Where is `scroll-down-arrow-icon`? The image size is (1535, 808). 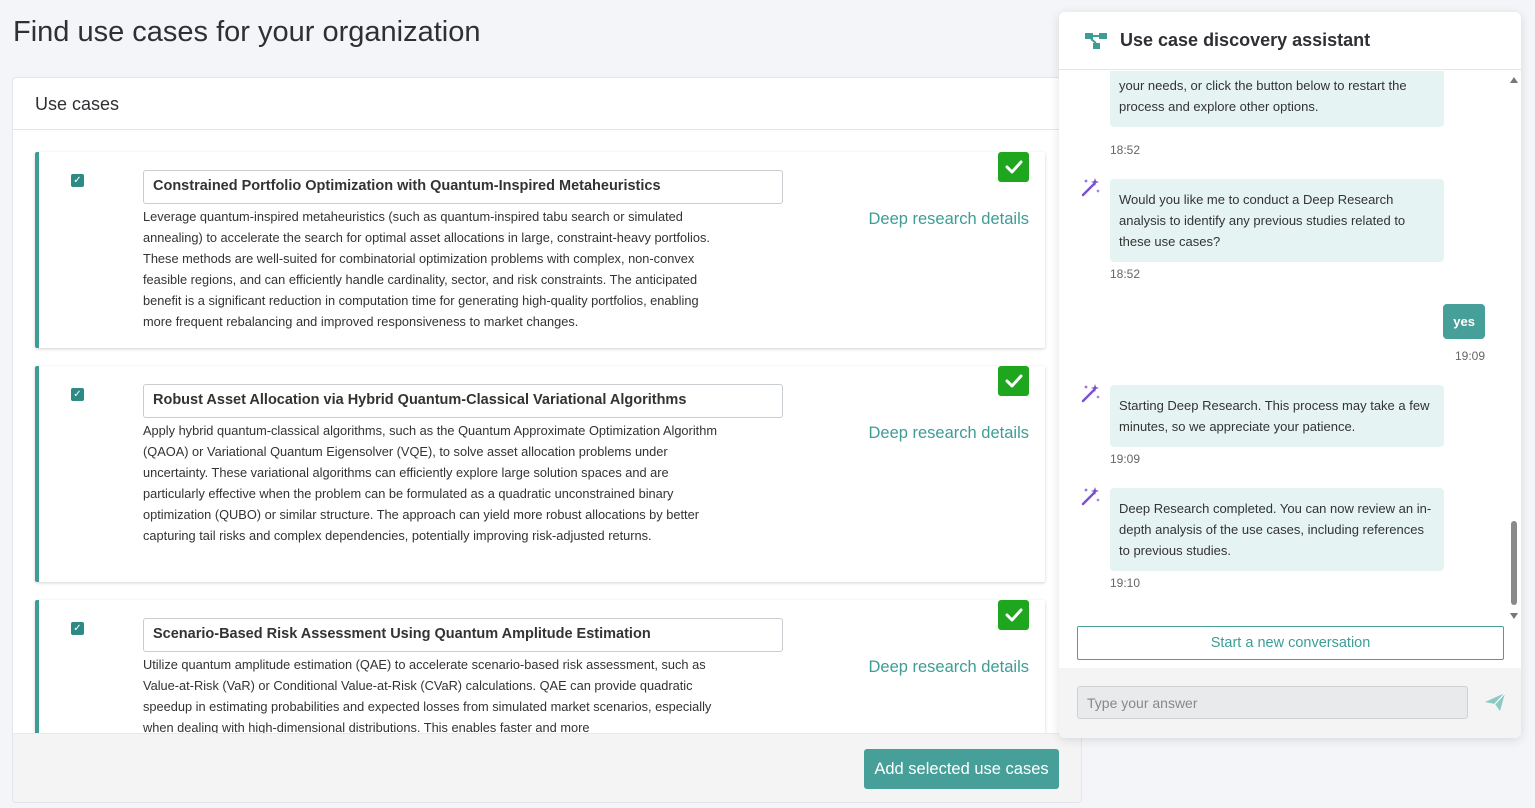 scroll-down-arrow-icon is located at coordinates (1514, 616).